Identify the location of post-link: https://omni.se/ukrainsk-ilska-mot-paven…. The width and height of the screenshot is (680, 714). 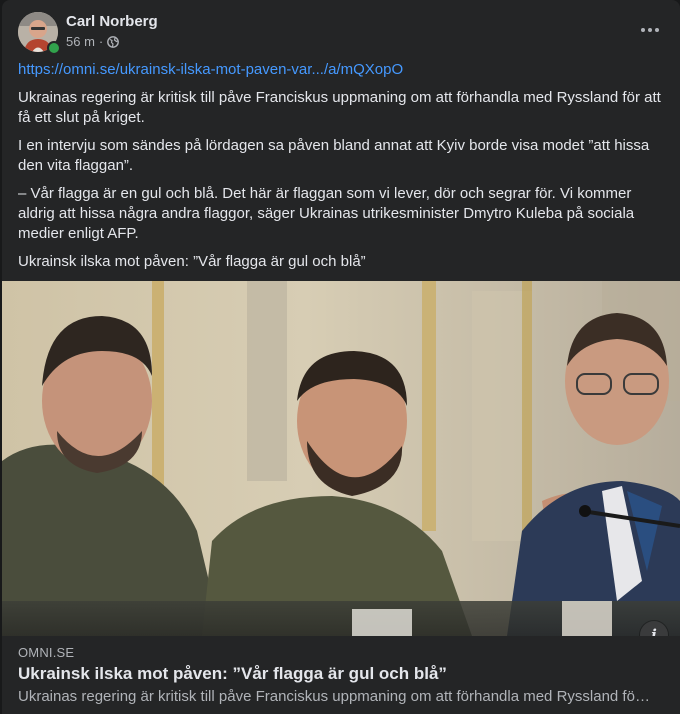
(210, 69).